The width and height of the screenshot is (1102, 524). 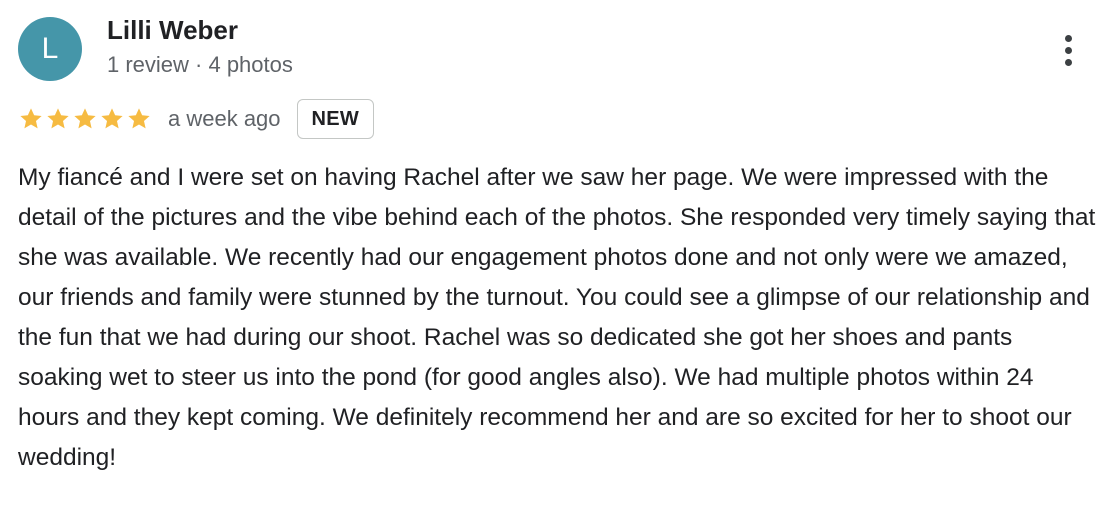 What do you see at coordinates (224, 118) in the screenshot?
I see `review-time: a week ago` at bounding box center [224, 118].